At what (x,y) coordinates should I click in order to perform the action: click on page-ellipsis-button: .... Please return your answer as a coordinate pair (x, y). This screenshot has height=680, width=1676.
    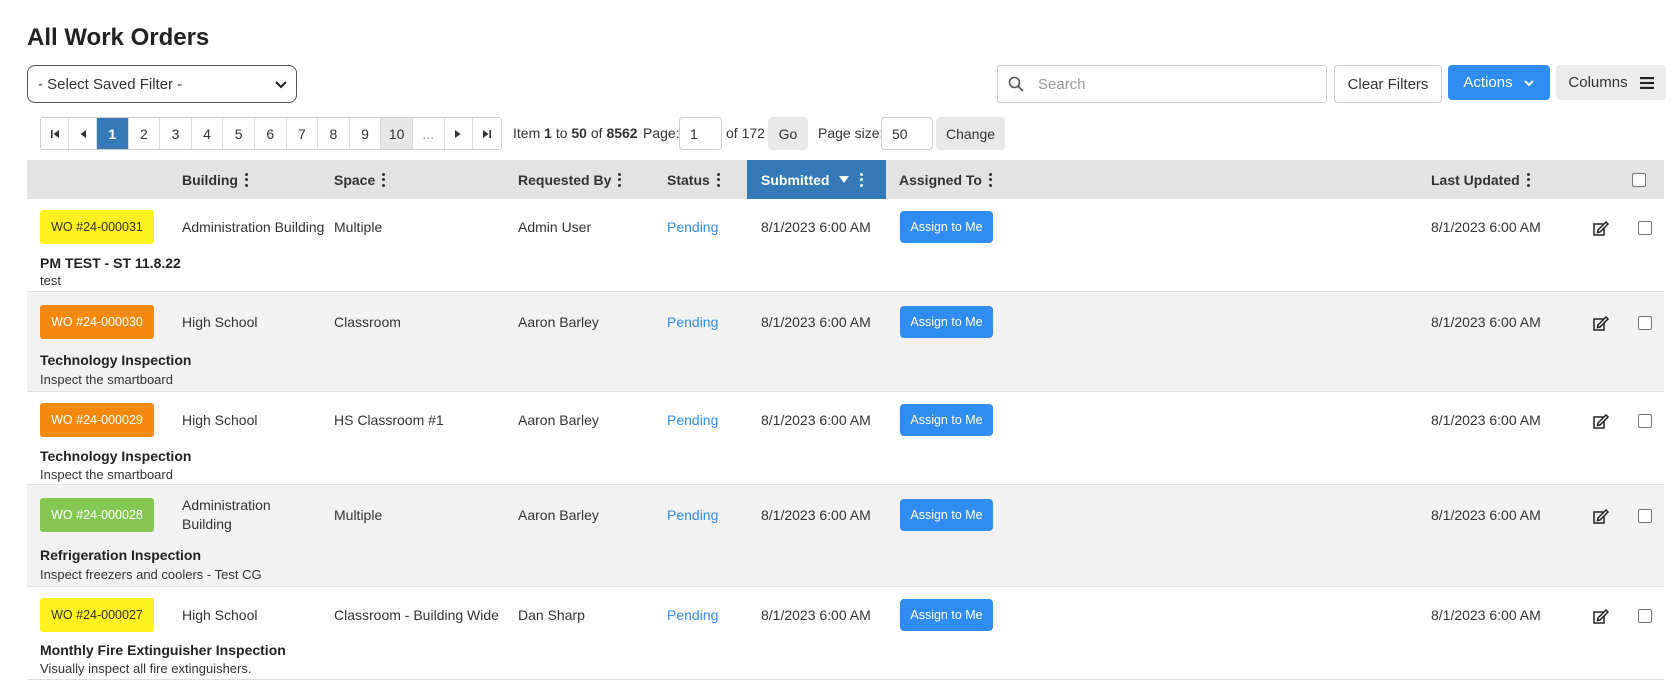
    Looking at the image, I should click on (428, 133).